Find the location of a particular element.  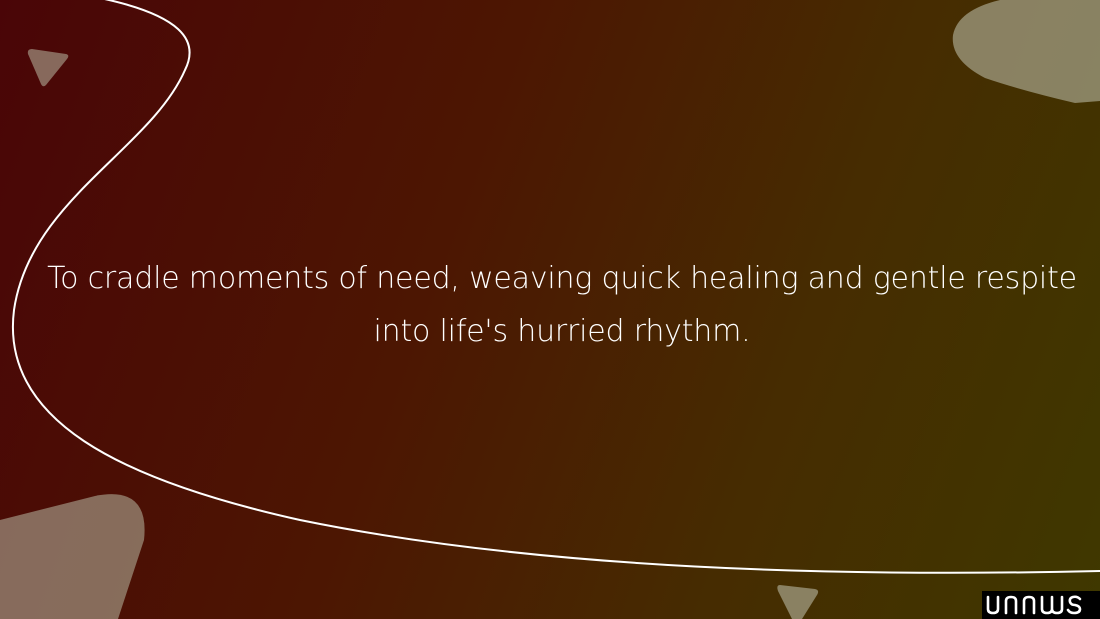

triangle-shape-top-left is located at coordinates (48, 68).